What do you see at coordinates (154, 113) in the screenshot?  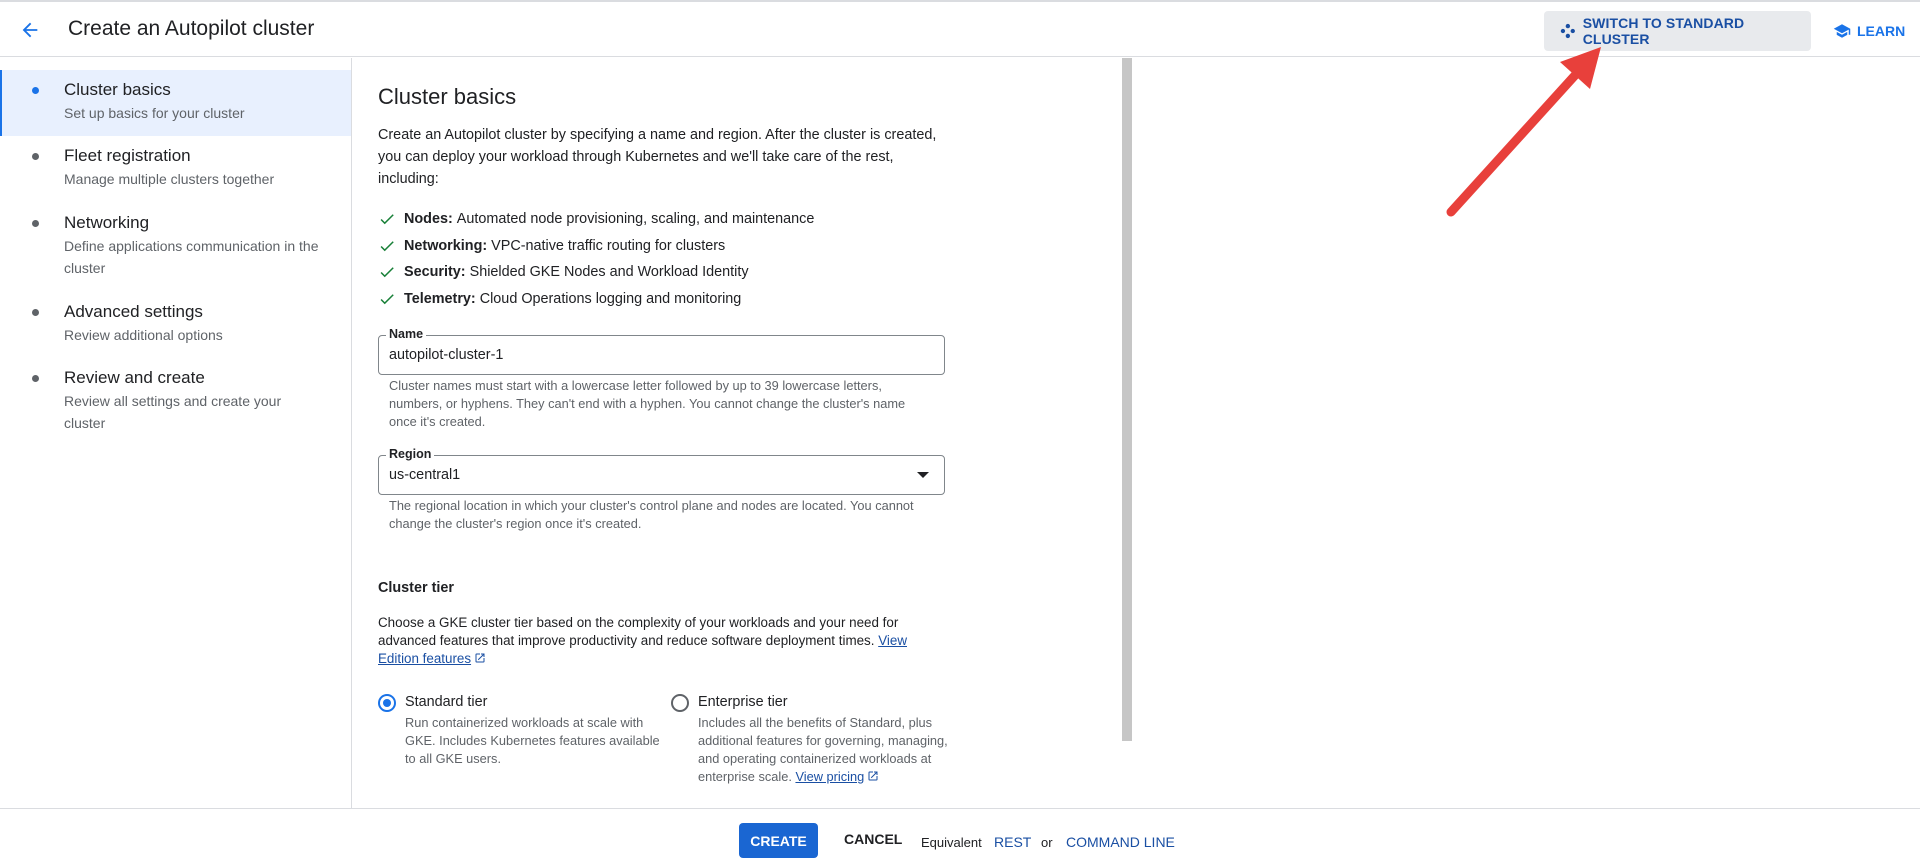 I see `step-desc: Set up basics for your cluster` at bounding box center [154, 113].